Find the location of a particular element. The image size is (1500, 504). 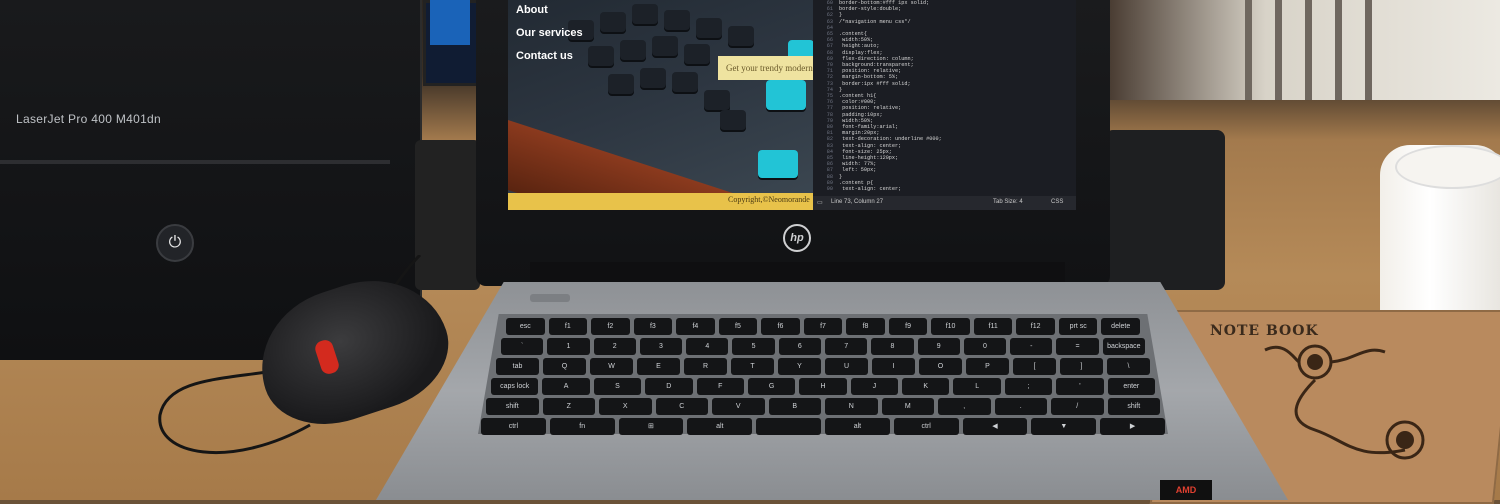

keyboard-key: f6 is located at coordinates (780, 326).